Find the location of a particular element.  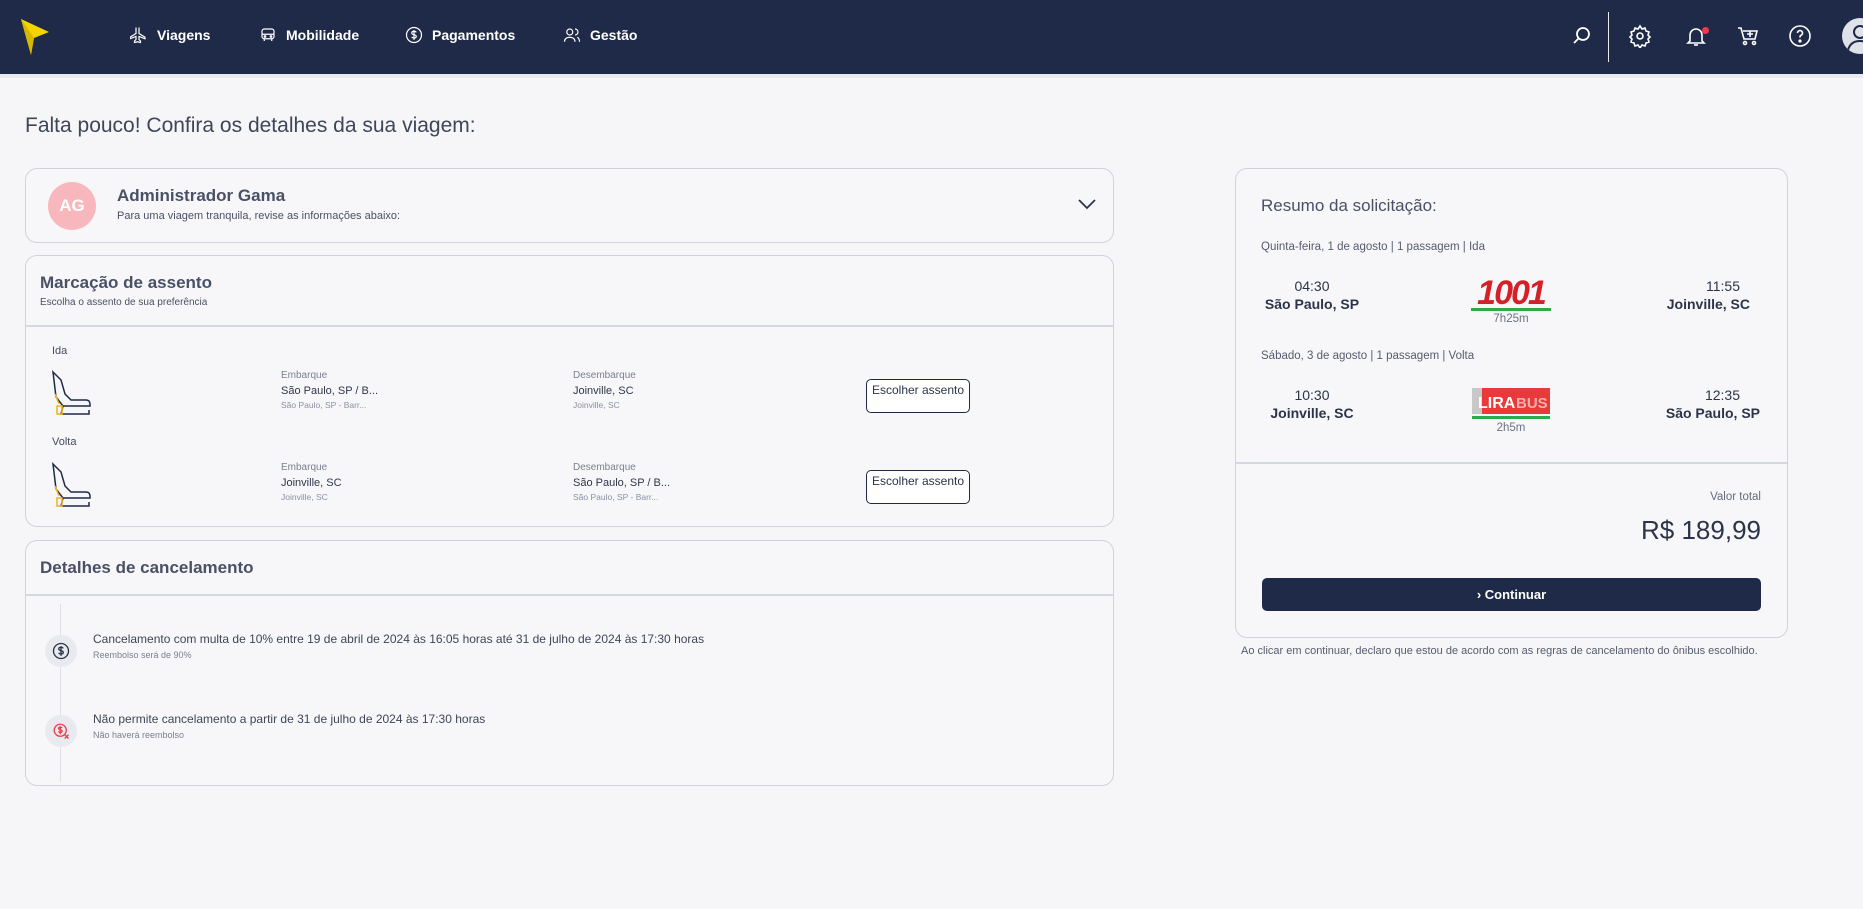

cancellation-rule-sub: Não haverá reembolso is located at coordinates (139, 735).